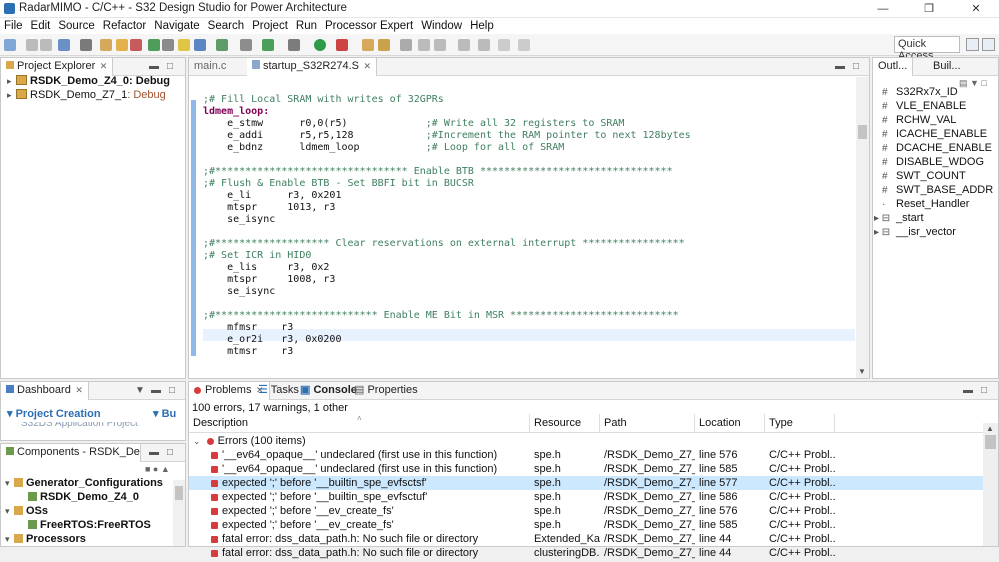  I want to click on tree-item-project-z4: ▸ RSDK_Demo_Z4_0: Debug, so click(88, 81).